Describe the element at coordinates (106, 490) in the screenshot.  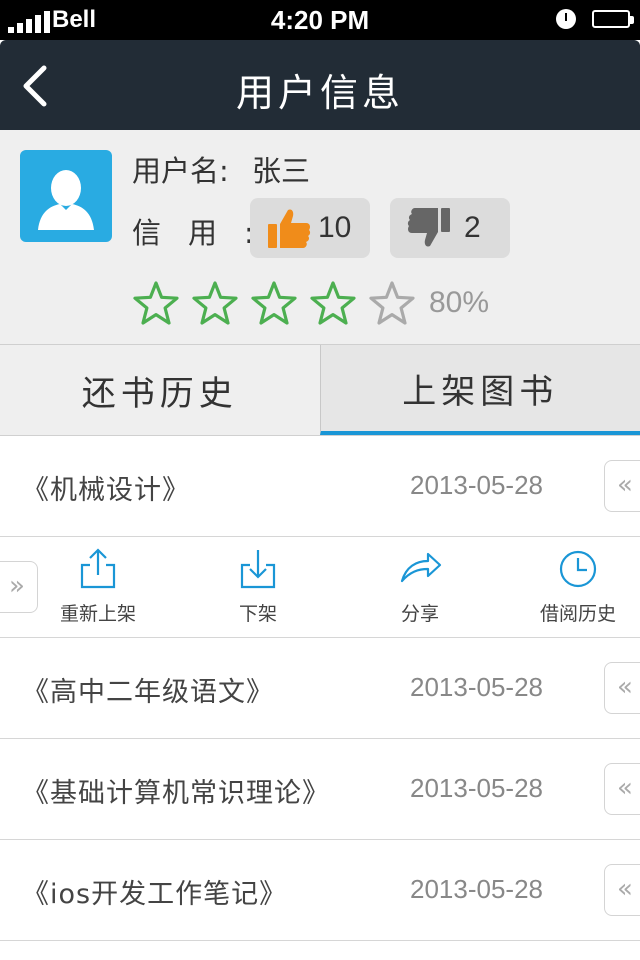
I see `book-title: 《机械设计》` at that location.